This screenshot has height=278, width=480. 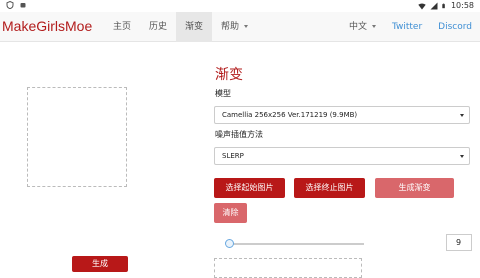 What do you see at coordinates (357, 27) in the screenshot?
I see `language-label: 中文` at bounding box center [357, 27].